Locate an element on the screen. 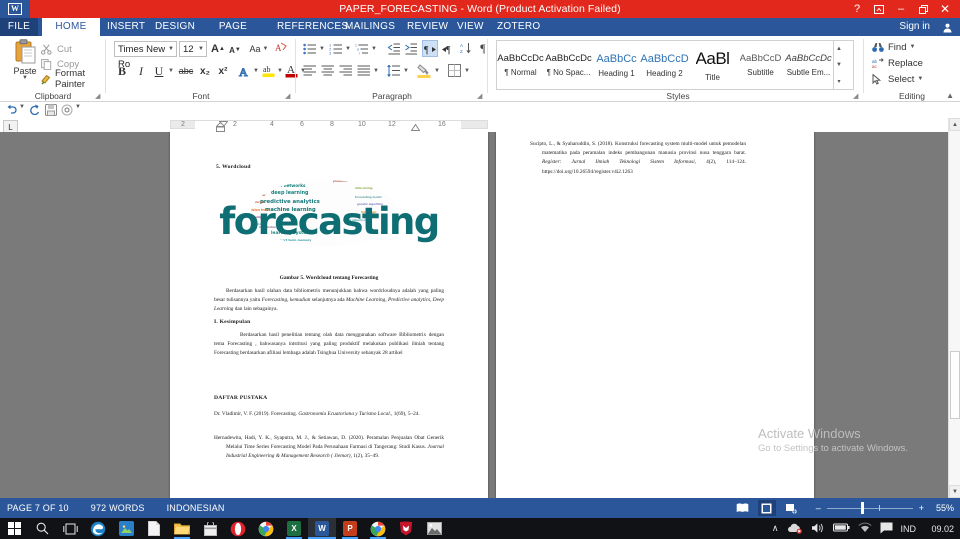 This screenshot has width=960, height=539. shrink-font-button: A ▼ is located at coordinates (235, 50).